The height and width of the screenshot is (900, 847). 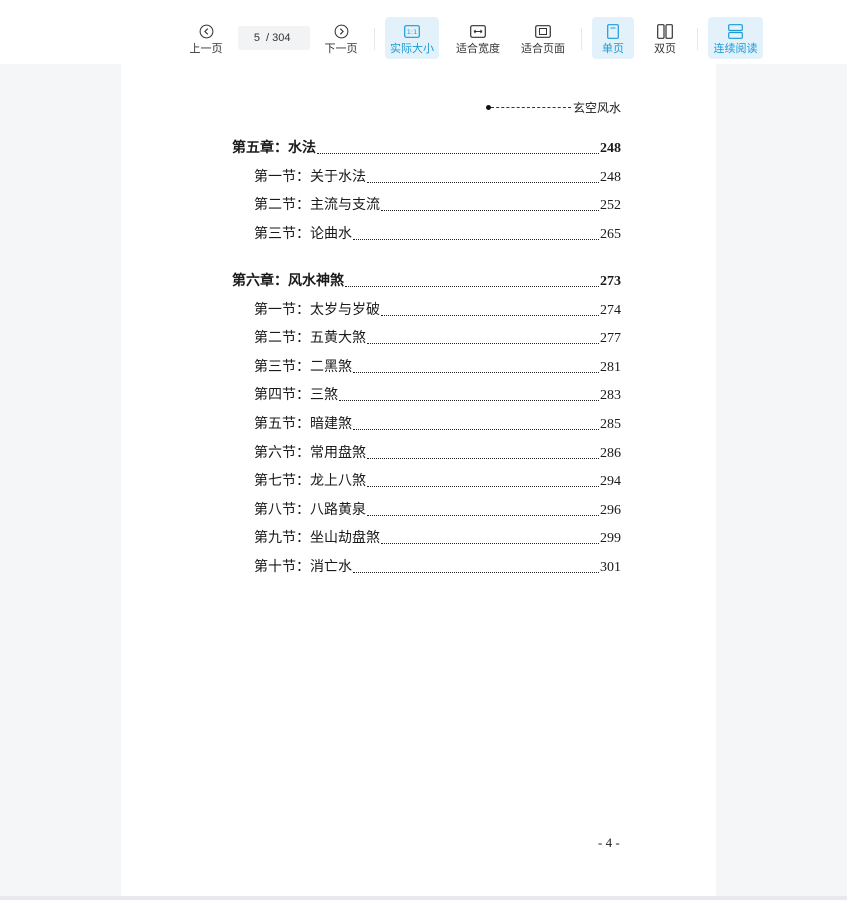 I want to click on toc-entry-title: 第三节：二黑煞, so click(x=303, y=367).